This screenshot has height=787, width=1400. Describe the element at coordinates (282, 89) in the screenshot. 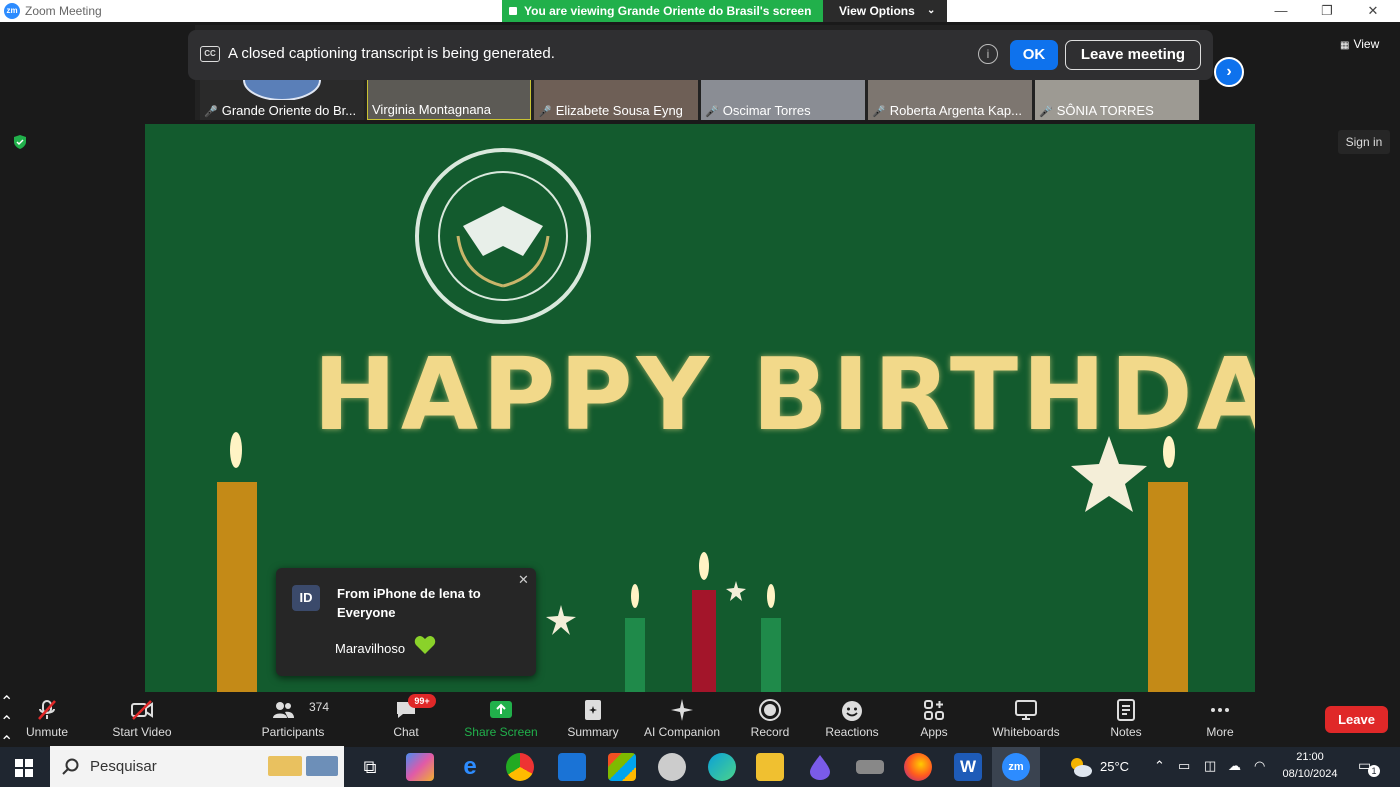

I see `org-logo-icon` at that location.